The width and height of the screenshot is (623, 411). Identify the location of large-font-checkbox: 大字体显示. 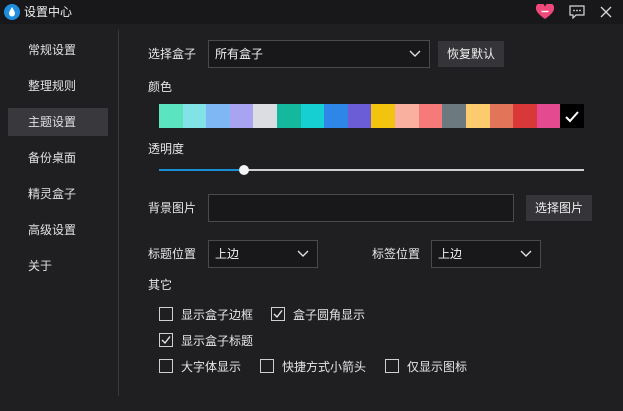
(200, 366).